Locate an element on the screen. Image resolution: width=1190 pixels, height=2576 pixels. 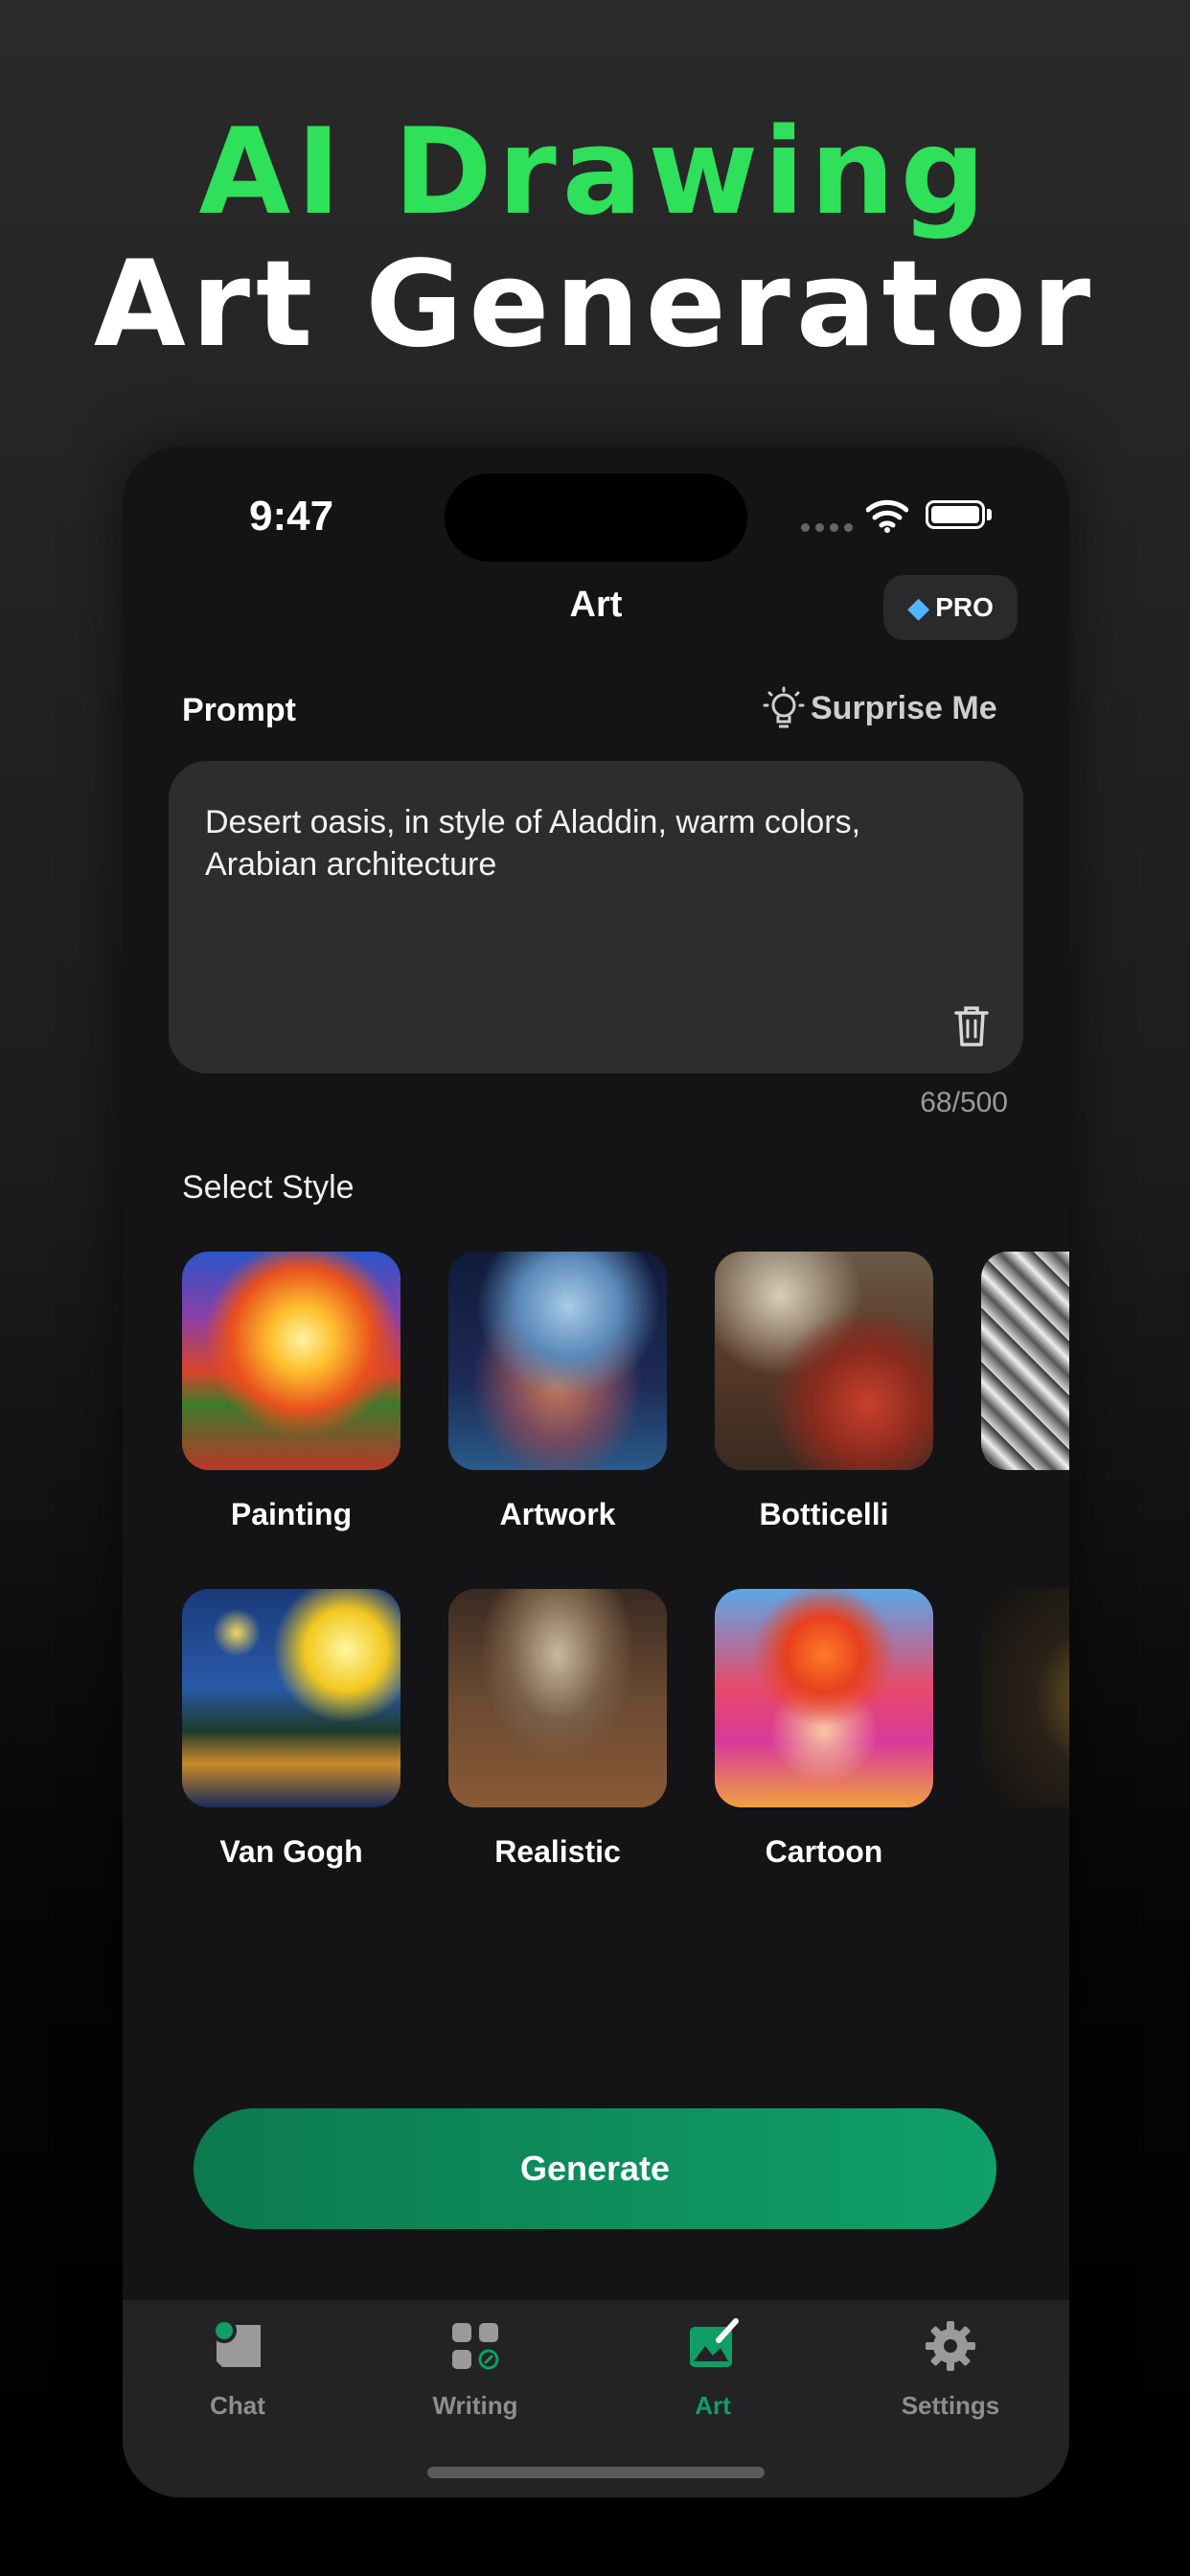
signal-icon is located at coordinates (827, 527).